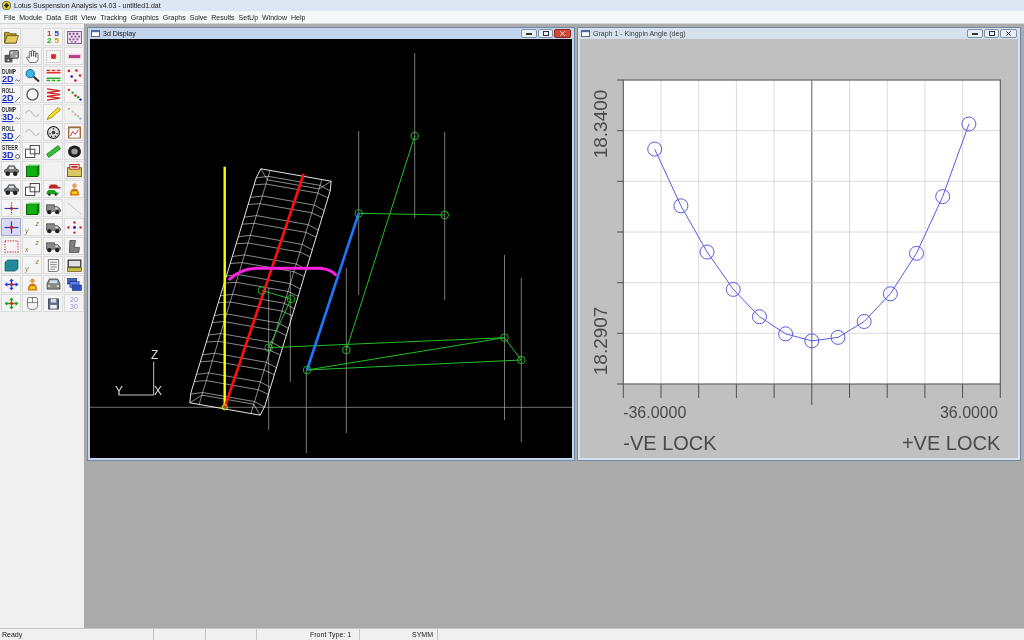 Image resolution: width=1024 pixels, height=640 pixels. What do you see at coordinates (951, 443) in the screenshot?
I see `axis-caption: +VE LOCK` at bounding box center [951, 443].